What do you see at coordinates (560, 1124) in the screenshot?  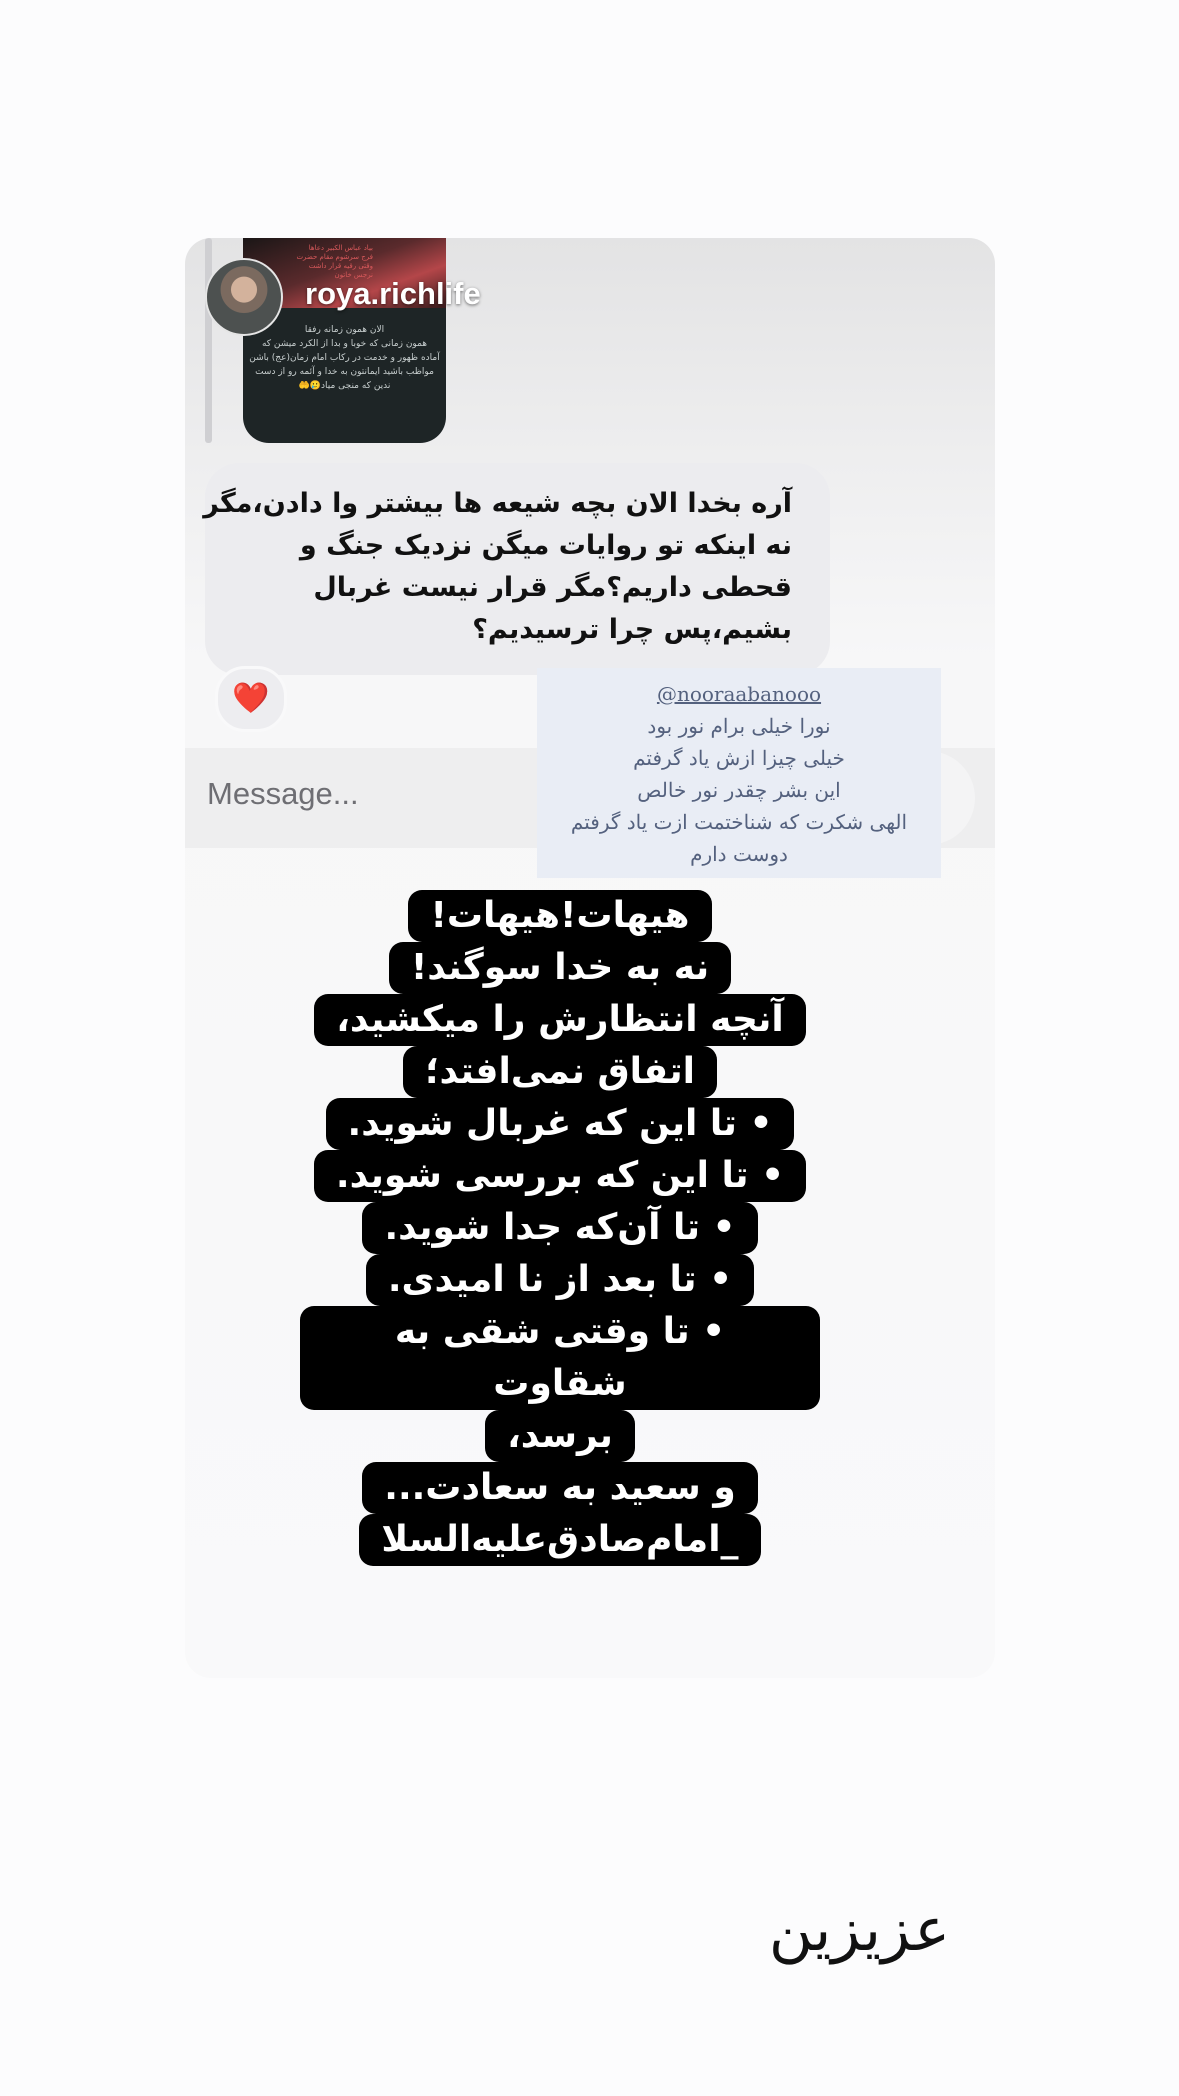 I see `quote-line: • تا این که غربال شوید.` at bounding box center [560, 1124].